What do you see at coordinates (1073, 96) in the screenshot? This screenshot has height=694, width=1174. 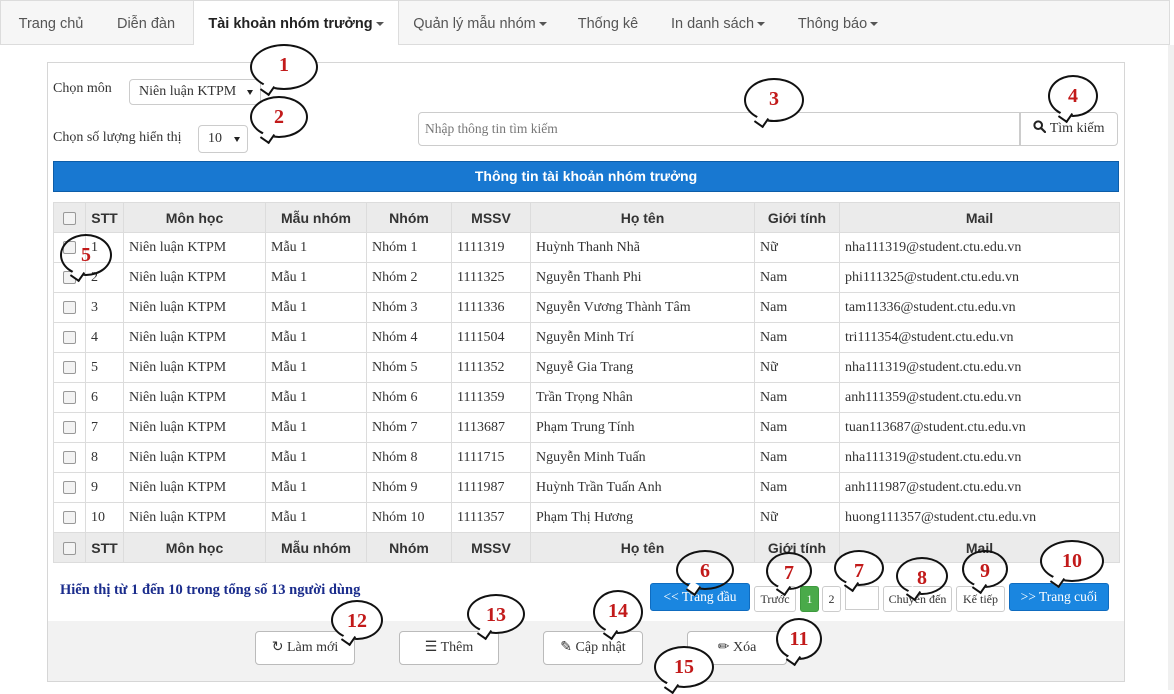 I see `callout-bubble: 4` at bounding box center [1073, 96].